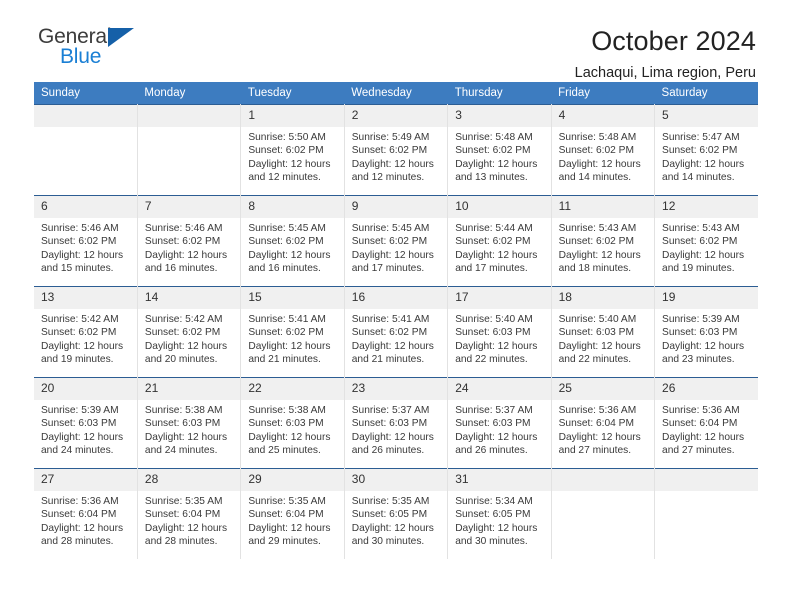 This screenshot has height=612, width=792. I want to click on daylight-text-line2: and 27 minutes., so click(595, 451).